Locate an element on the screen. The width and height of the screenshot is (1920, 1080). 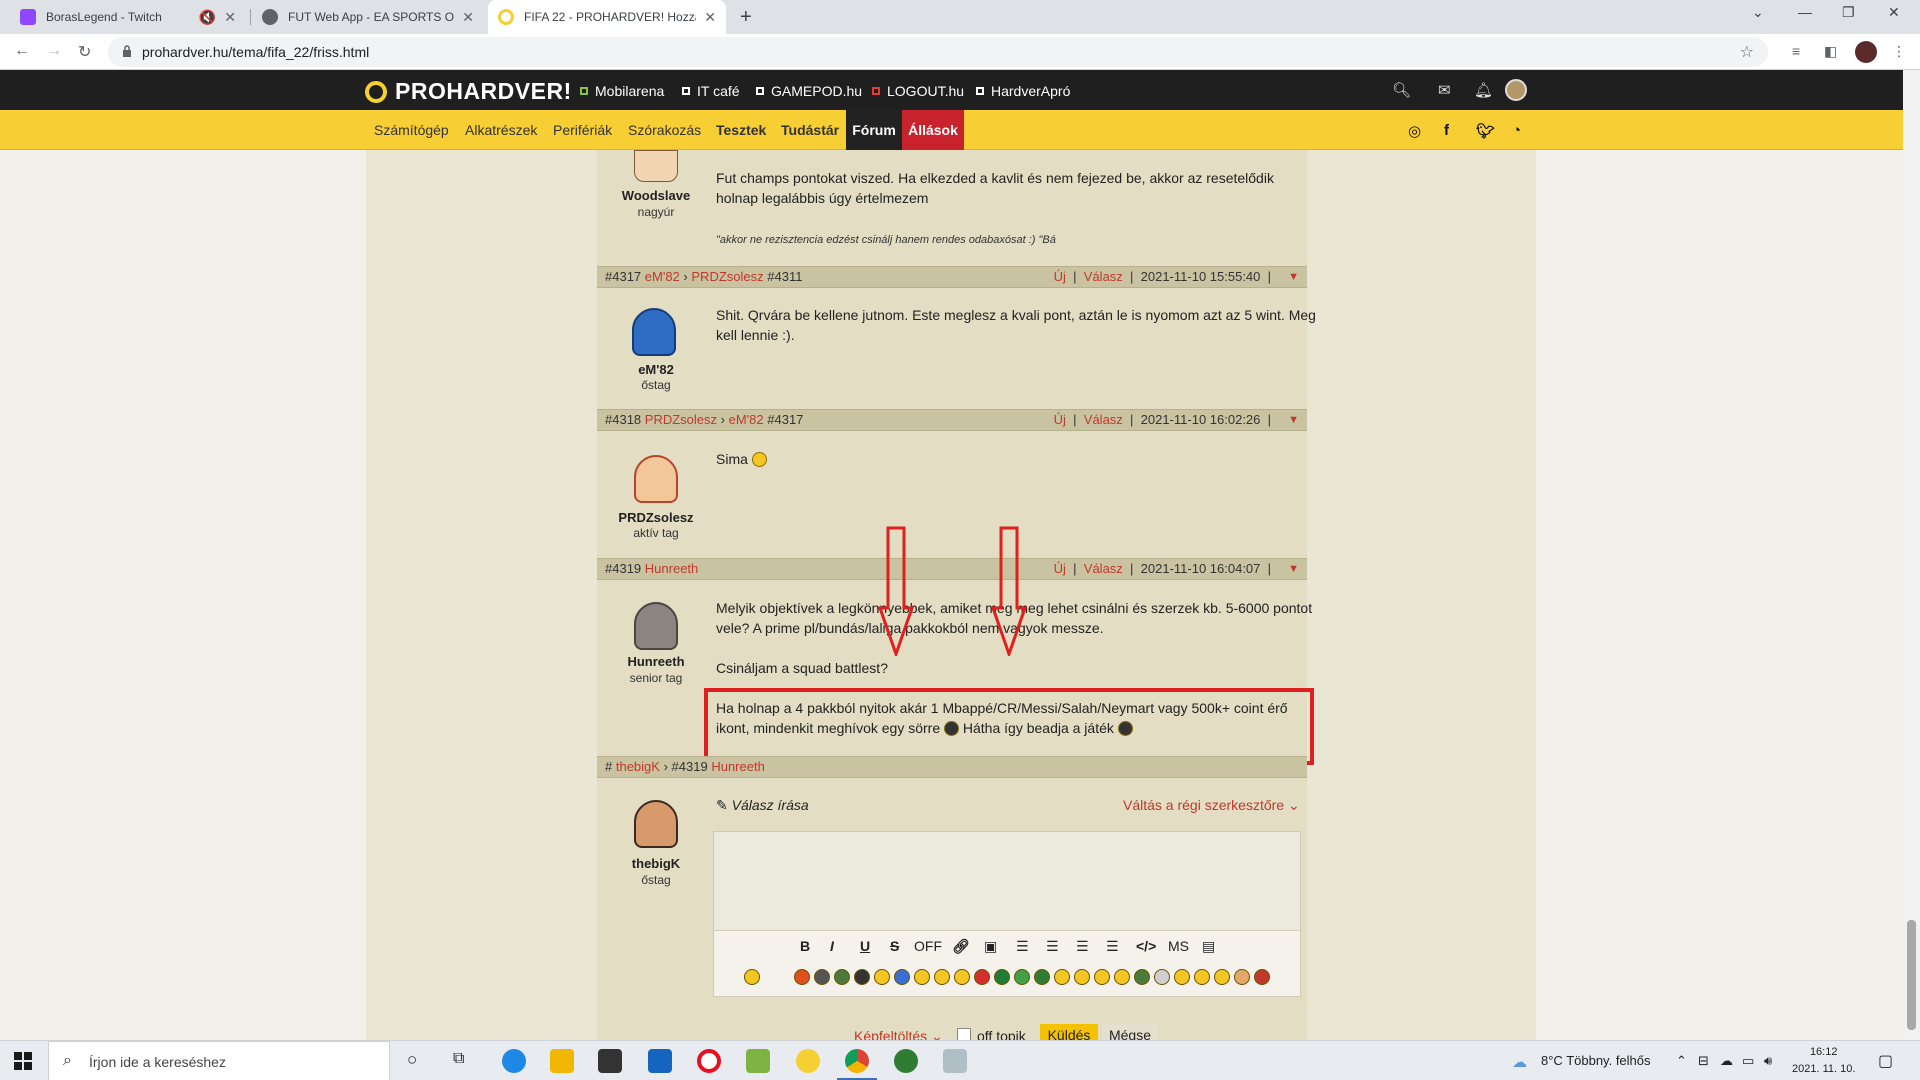
sister-link-gamepod: GAMEPOD.hu is located at coordinates (809, 91).